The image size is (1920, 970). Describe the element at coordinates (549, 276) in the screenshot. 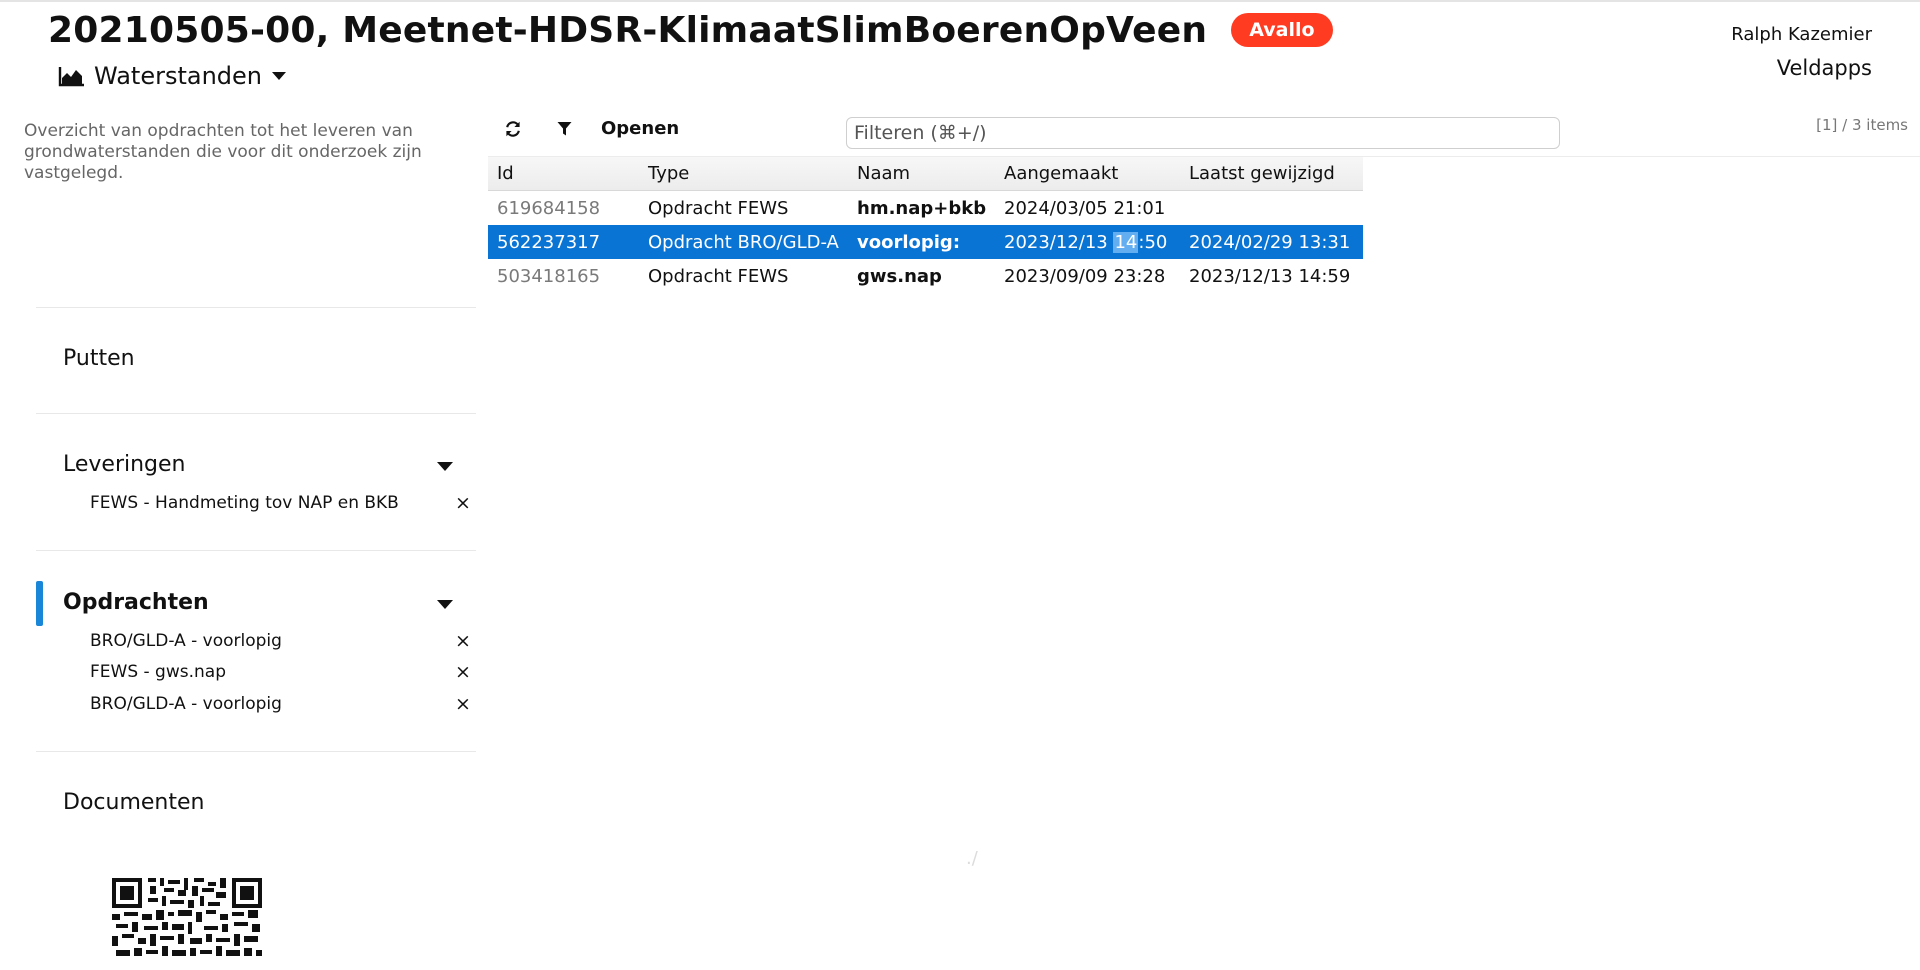

I see `cell-id: 503418165` at that location.